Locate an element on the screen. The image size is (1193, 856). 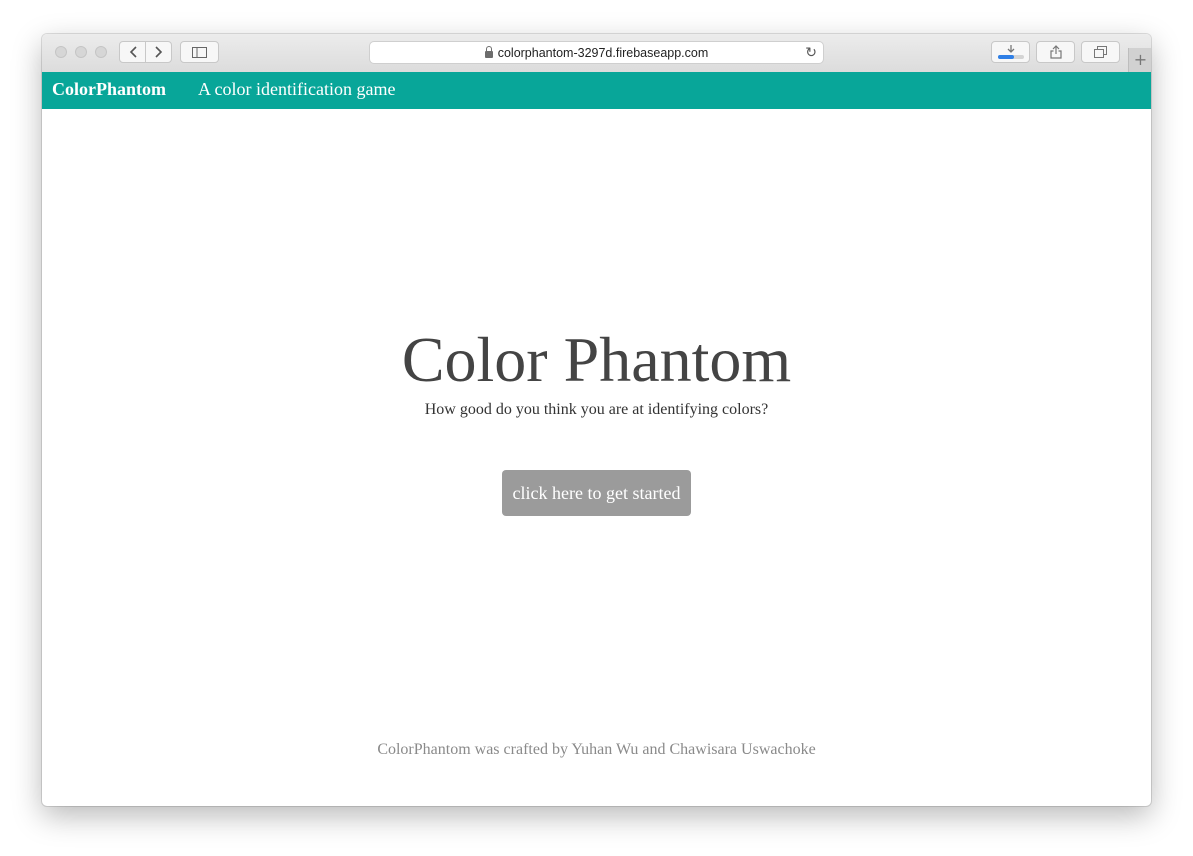
new-tab-button: + is located at coordinates (1139, 60).